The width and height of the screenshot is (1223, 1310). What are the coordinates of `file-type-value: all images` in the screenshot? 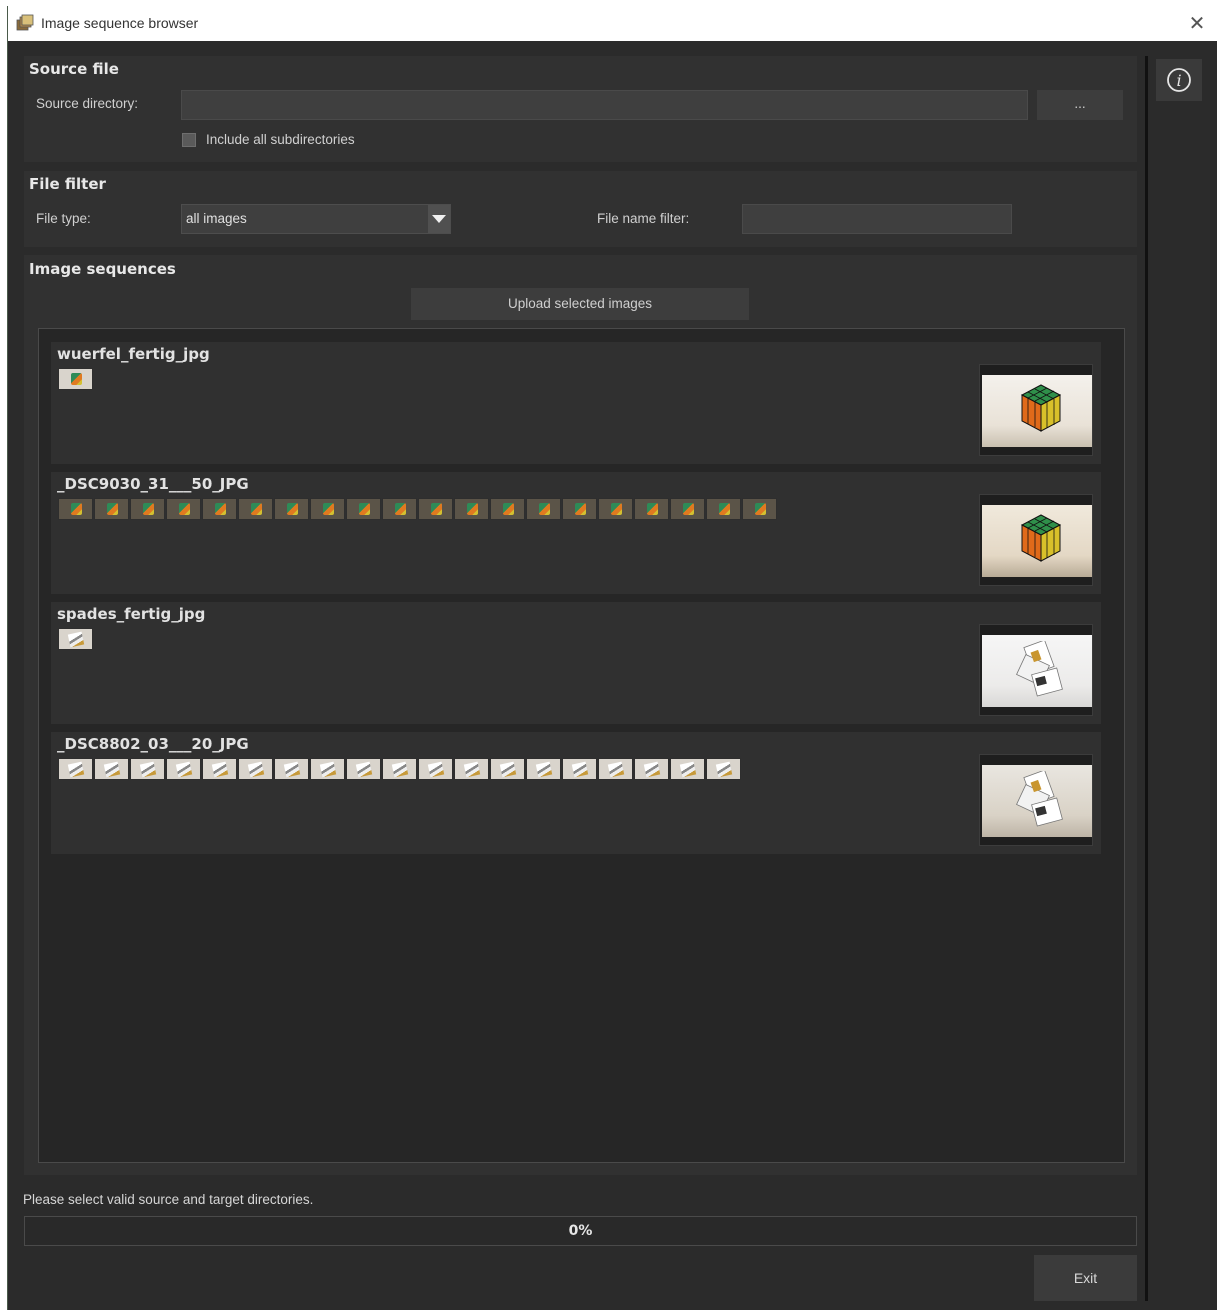 It's located at (216, 218).